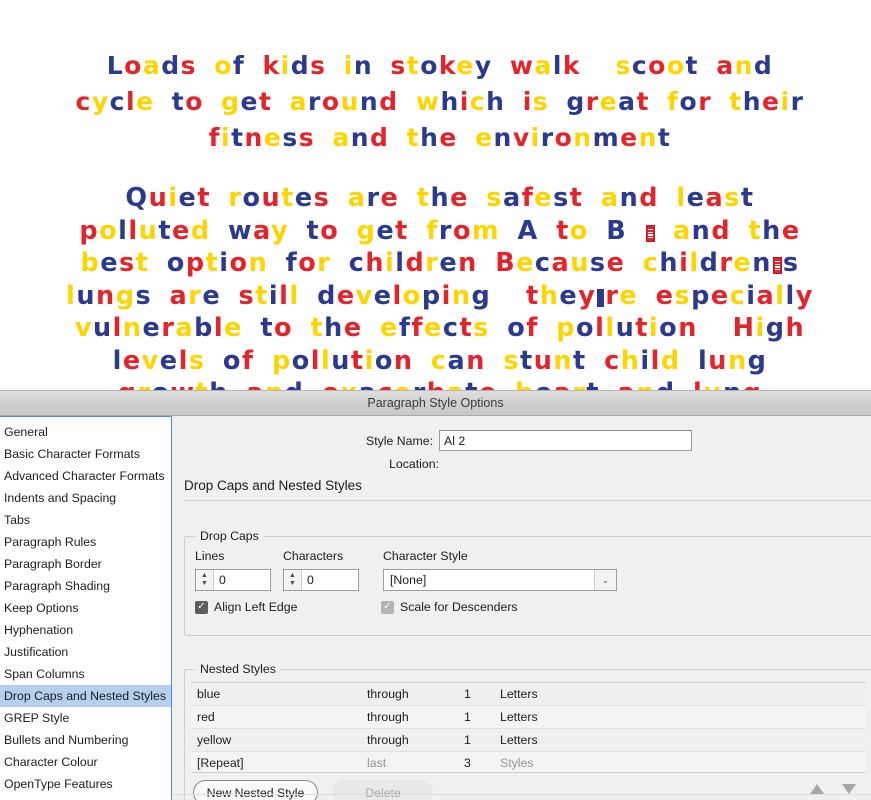 This screenshot has height=800, width=871. I want to click on glyph: L, so click(115, 65).